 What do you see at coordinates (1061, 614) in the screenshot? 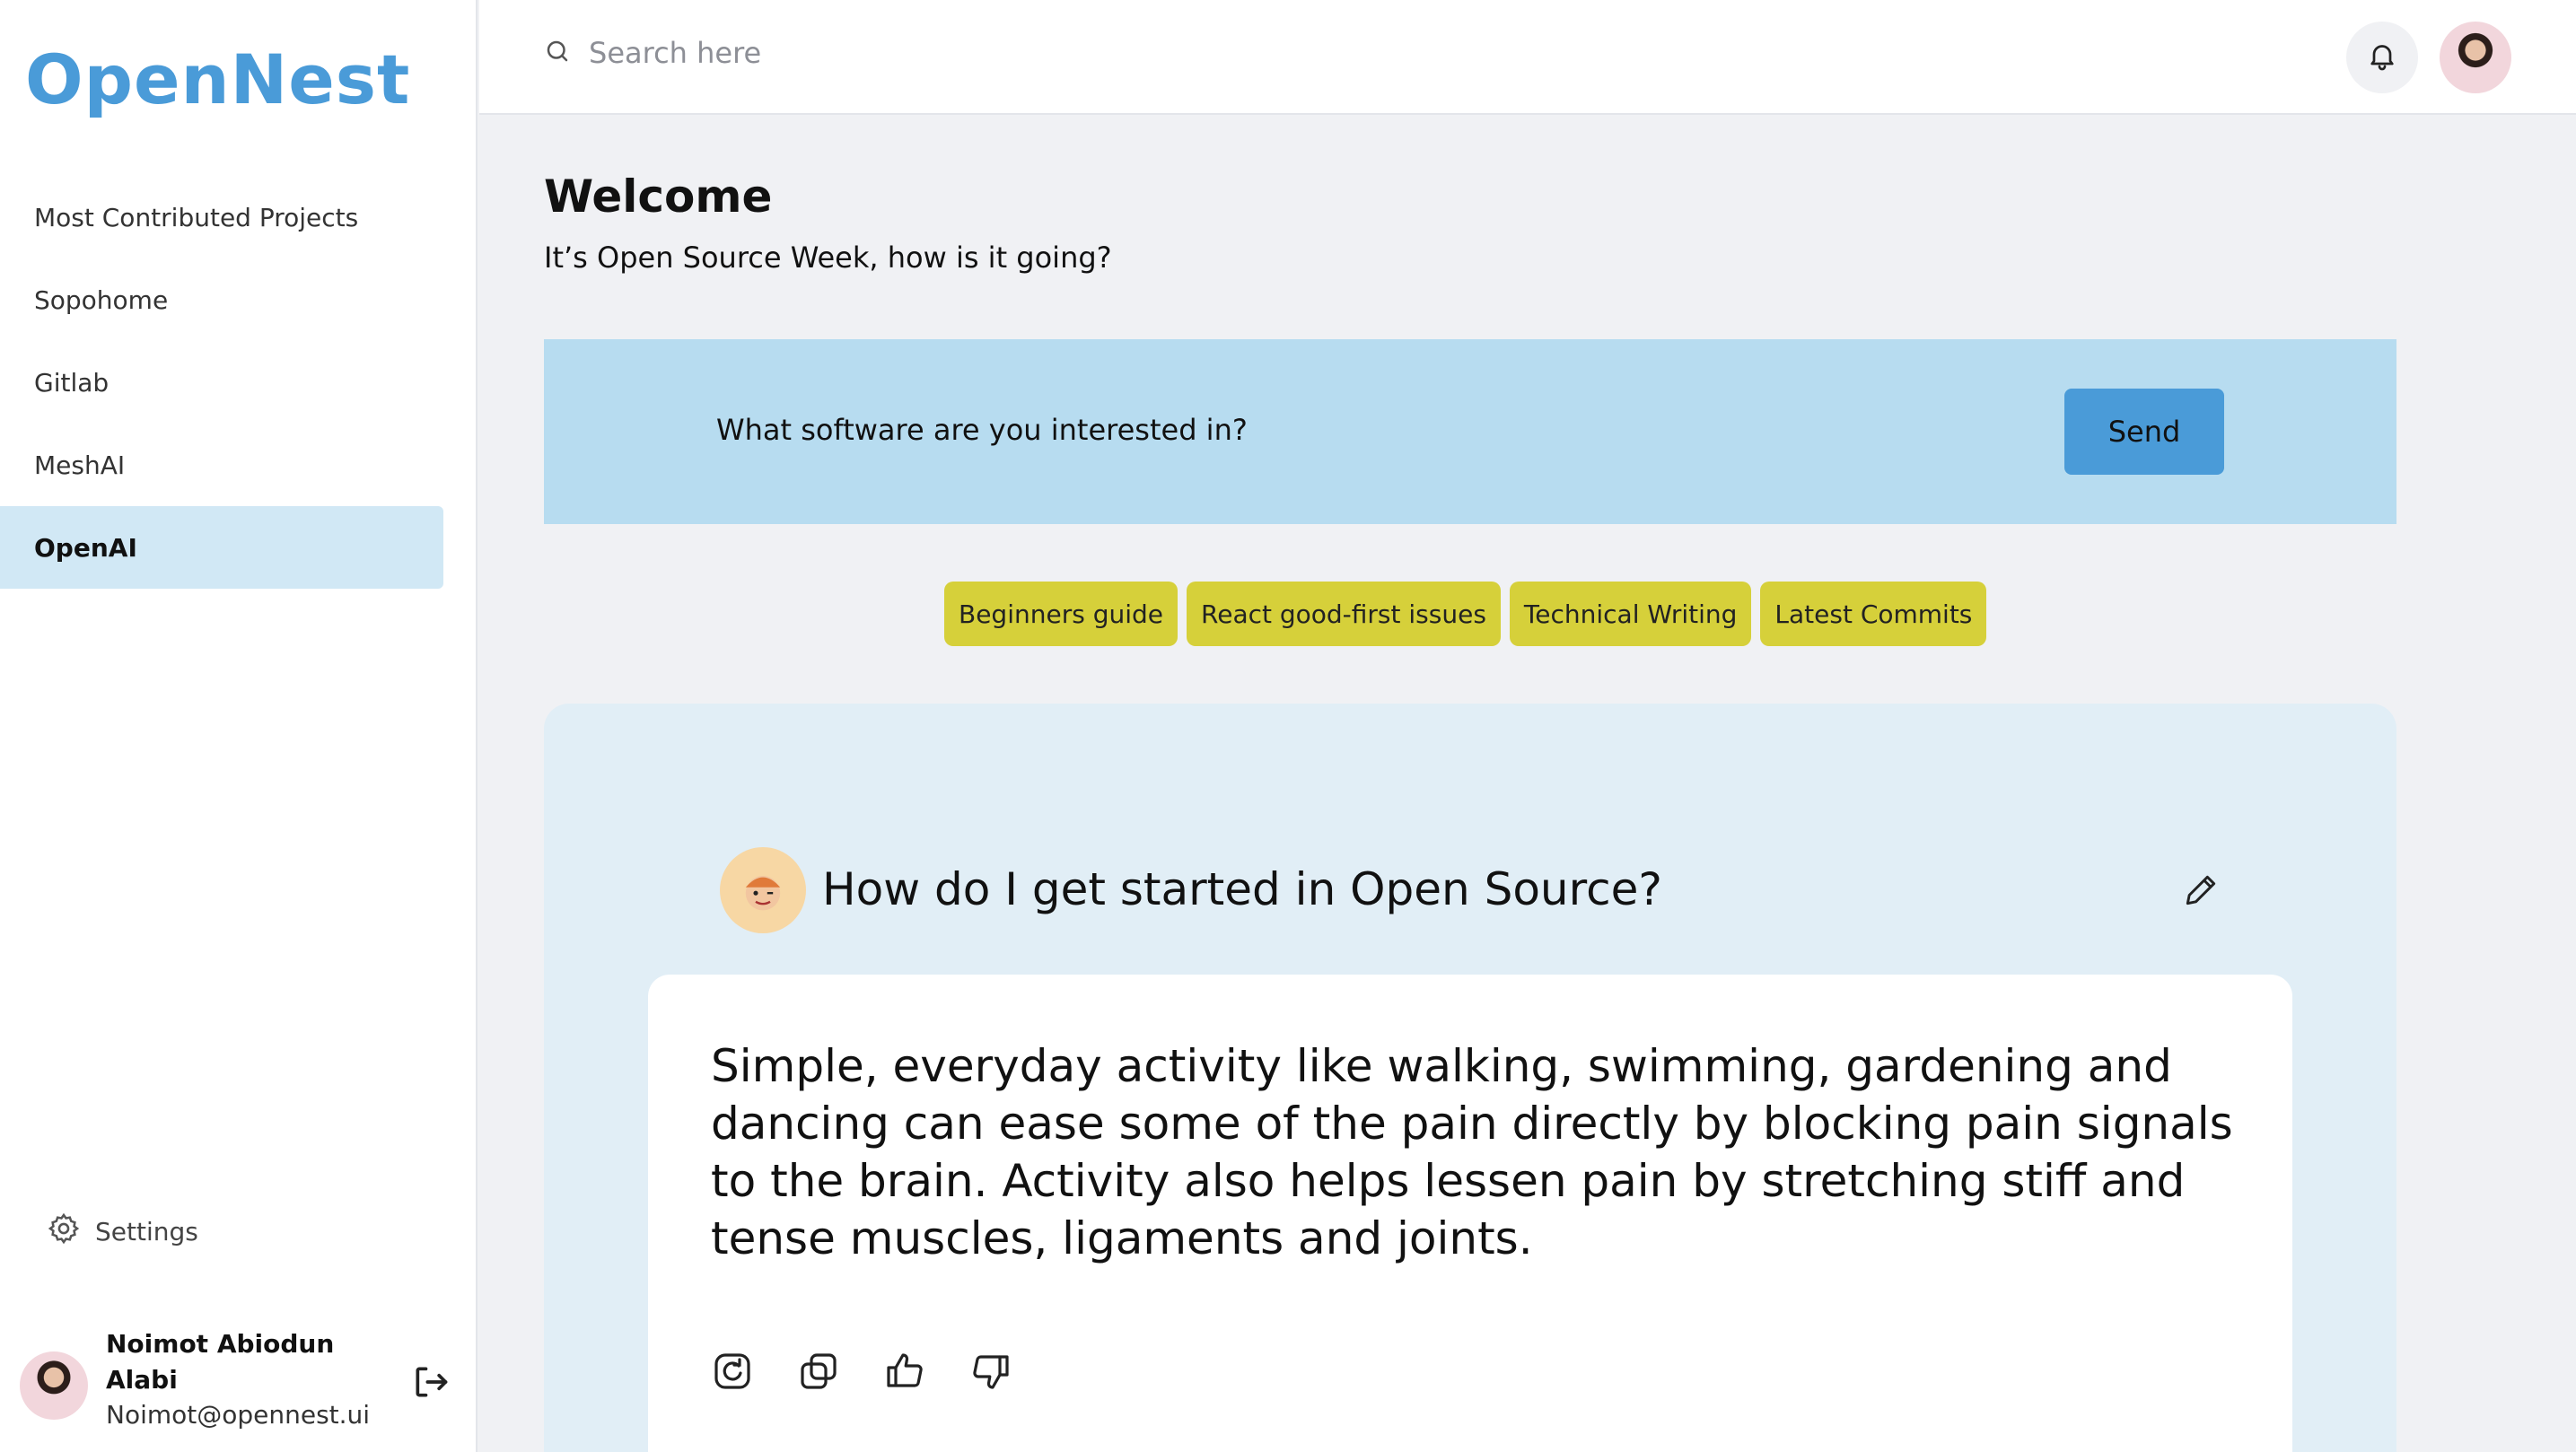
I see `chip-beginners-guide: Beginners guide` at bounding box center [1061, 614].